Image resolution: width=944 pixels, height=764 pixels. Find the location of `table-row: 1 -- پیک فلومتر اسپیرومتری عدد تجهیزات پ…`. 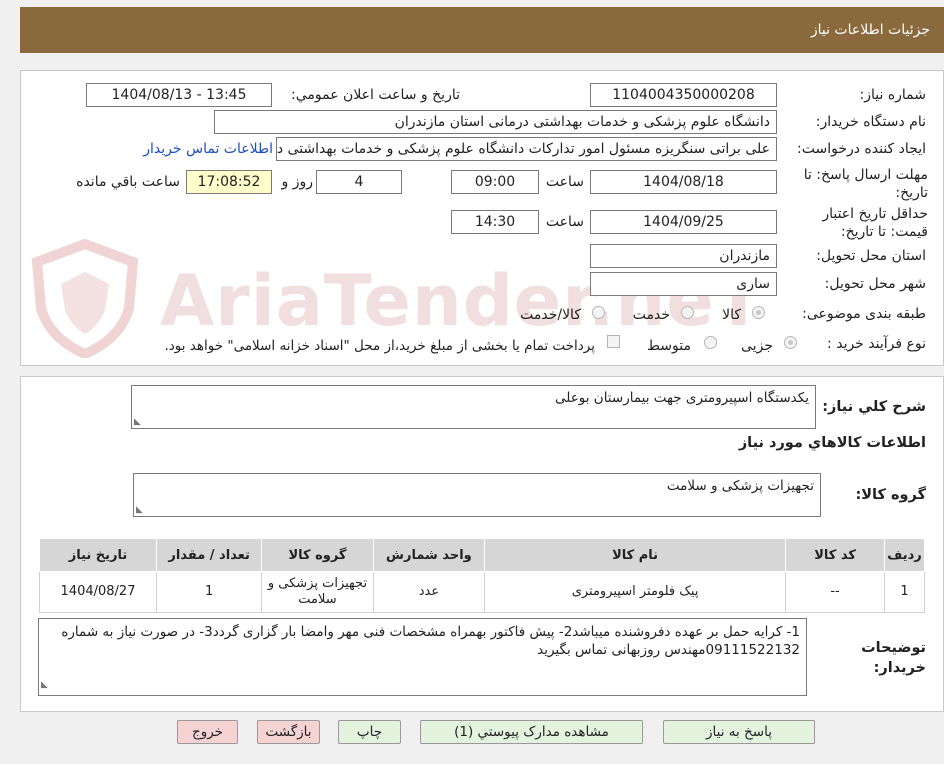

table-row: 1 -- پیک فلومتر اسپیرومتری عدد تجهیزات پ… is located at coordinates (481, 592).